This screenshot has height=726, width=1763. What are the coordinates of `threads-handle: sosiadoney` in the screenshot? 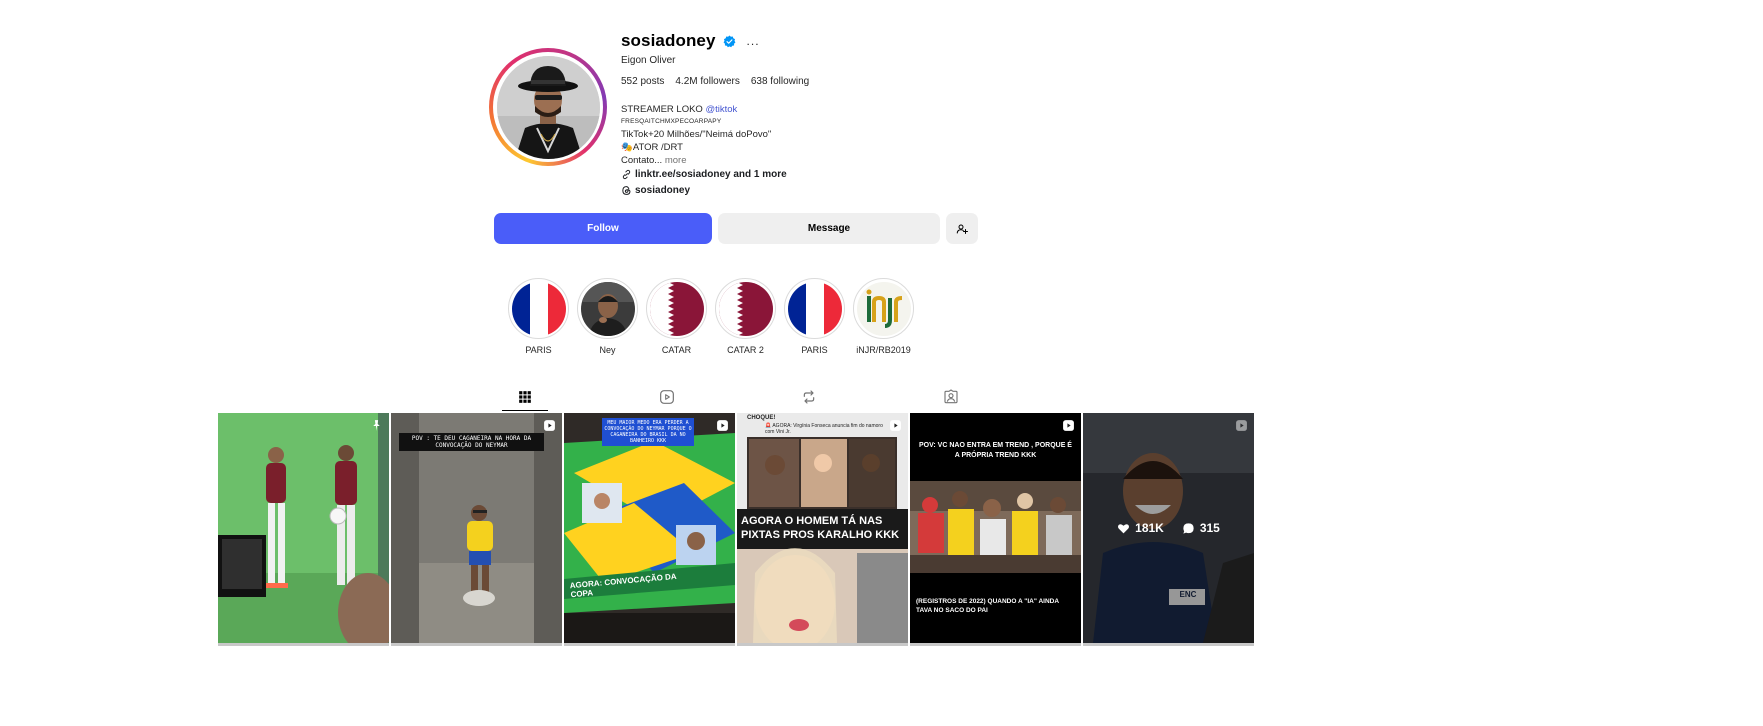 It's located at (663, 190).